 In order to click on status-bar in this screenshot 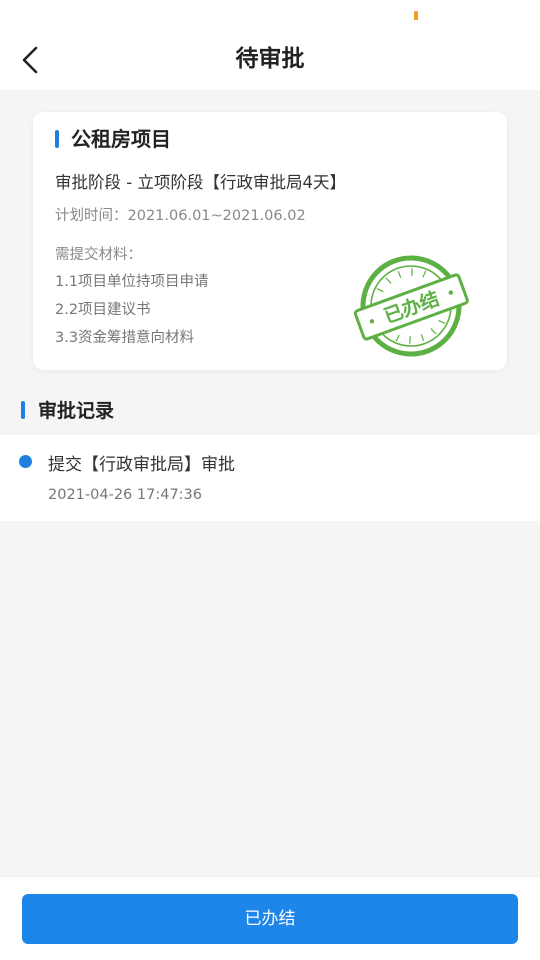, I will do `click(270, 14)`.